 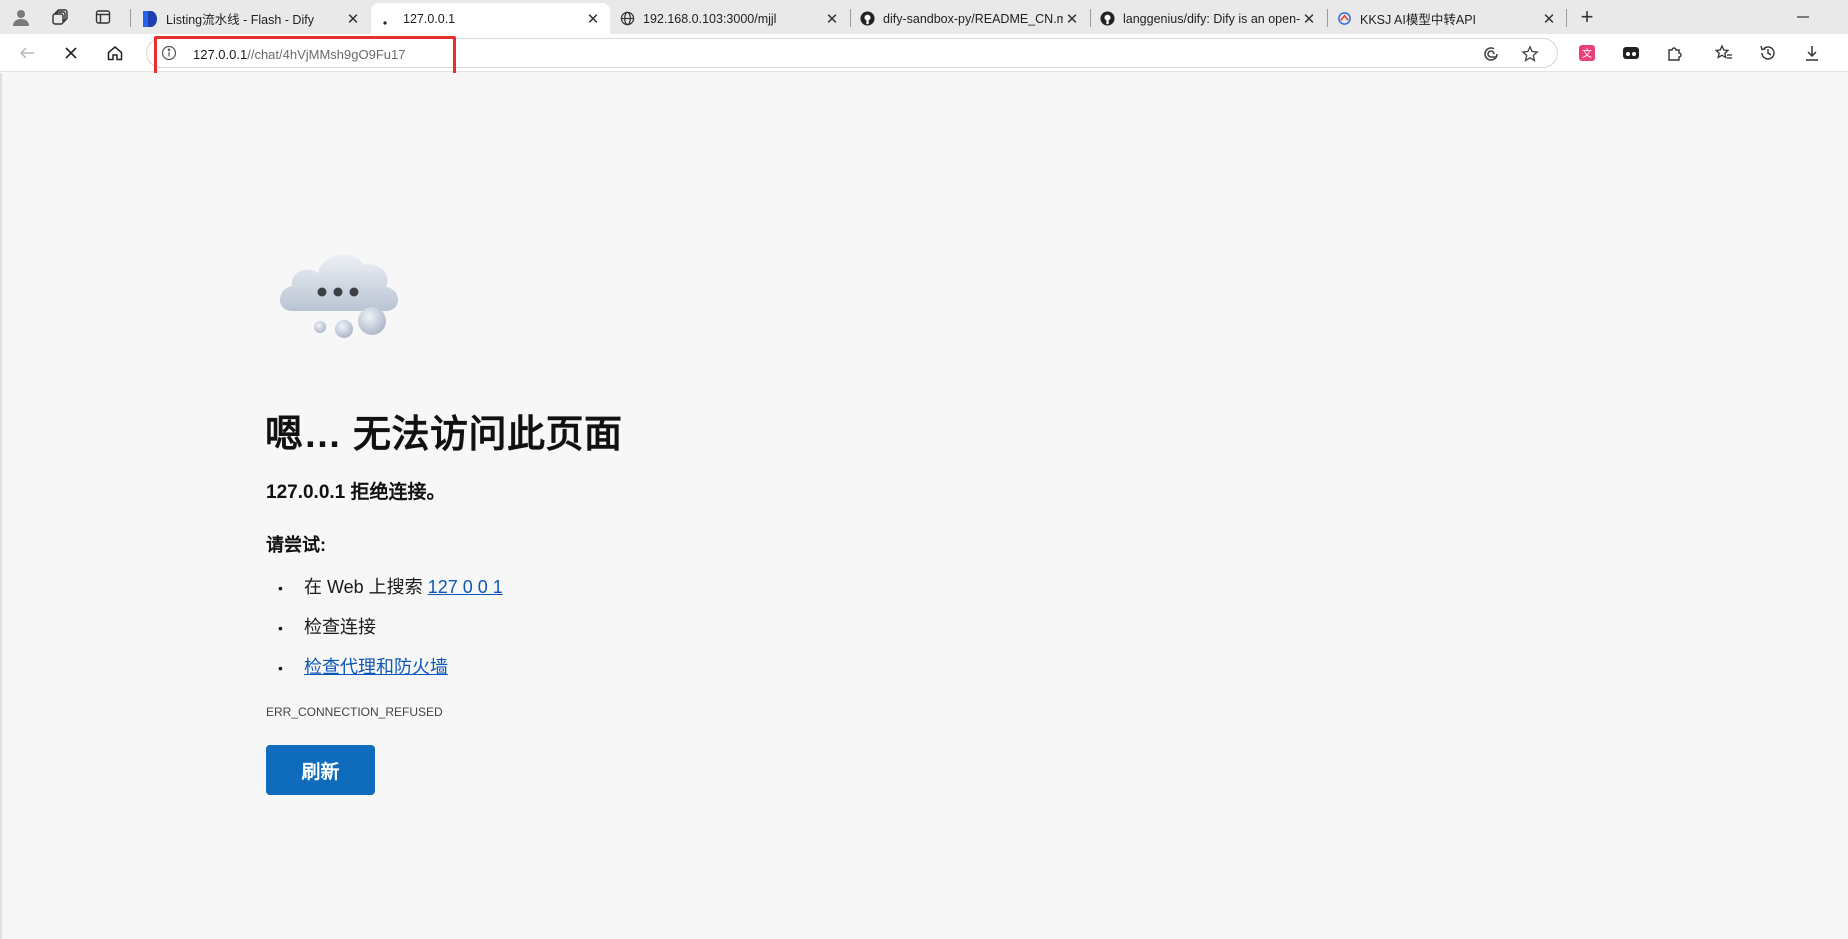 What do you see at coordinates (356, 492) in the screenshot?
I see `error-subtitle: 127.0.0.1 拒绝连接。` at bounding box center [356, 492].